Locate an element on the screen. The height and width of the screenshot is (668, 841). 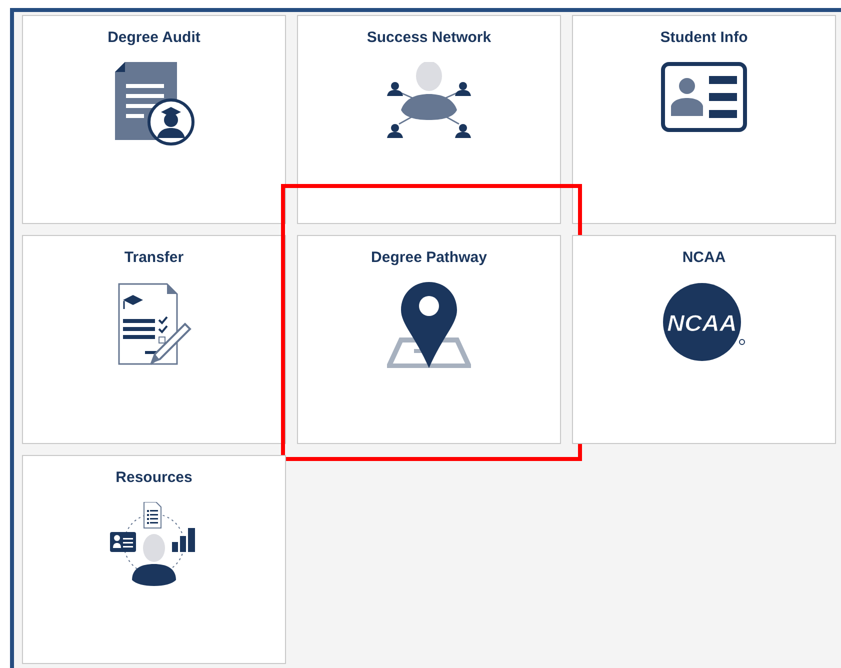
people-network-icon is located at coordinates (429, 101).